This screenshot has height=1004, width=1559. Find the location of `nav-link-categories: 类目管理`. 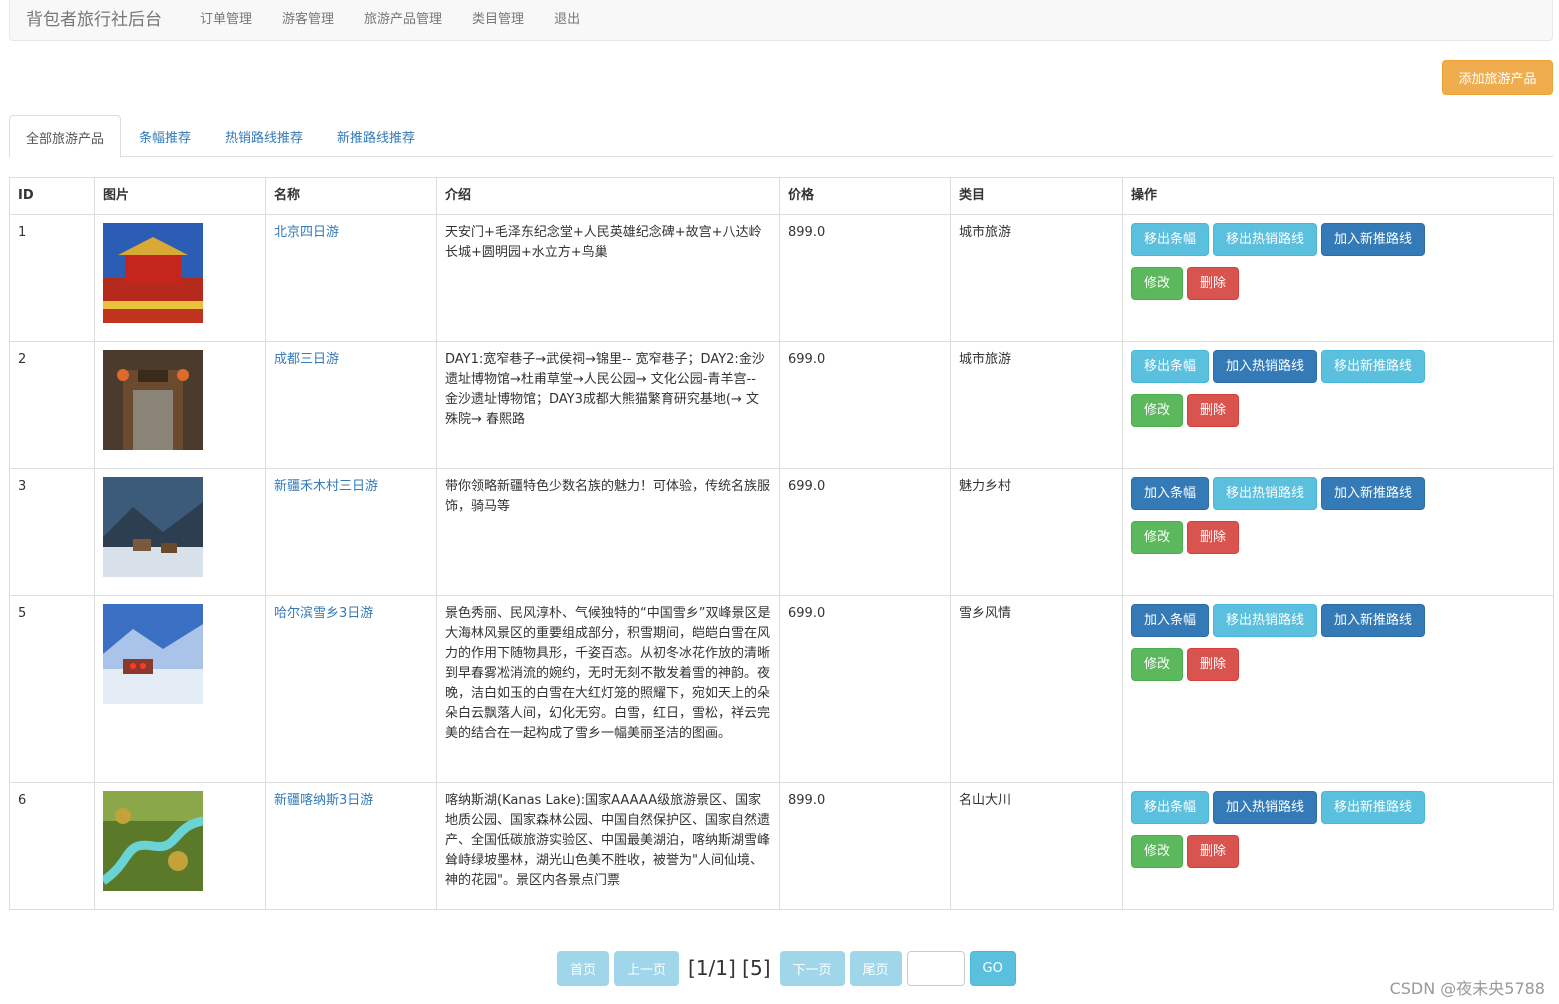

nav-link-categories: 类目管理 is located at coordinates (498, 17).